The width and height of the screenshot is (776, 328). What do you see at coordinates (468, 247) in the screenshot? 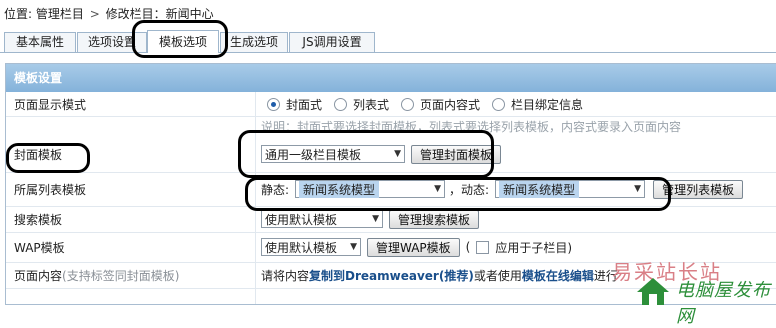
I see `paren-open: (` at bounding box center [468, 247].